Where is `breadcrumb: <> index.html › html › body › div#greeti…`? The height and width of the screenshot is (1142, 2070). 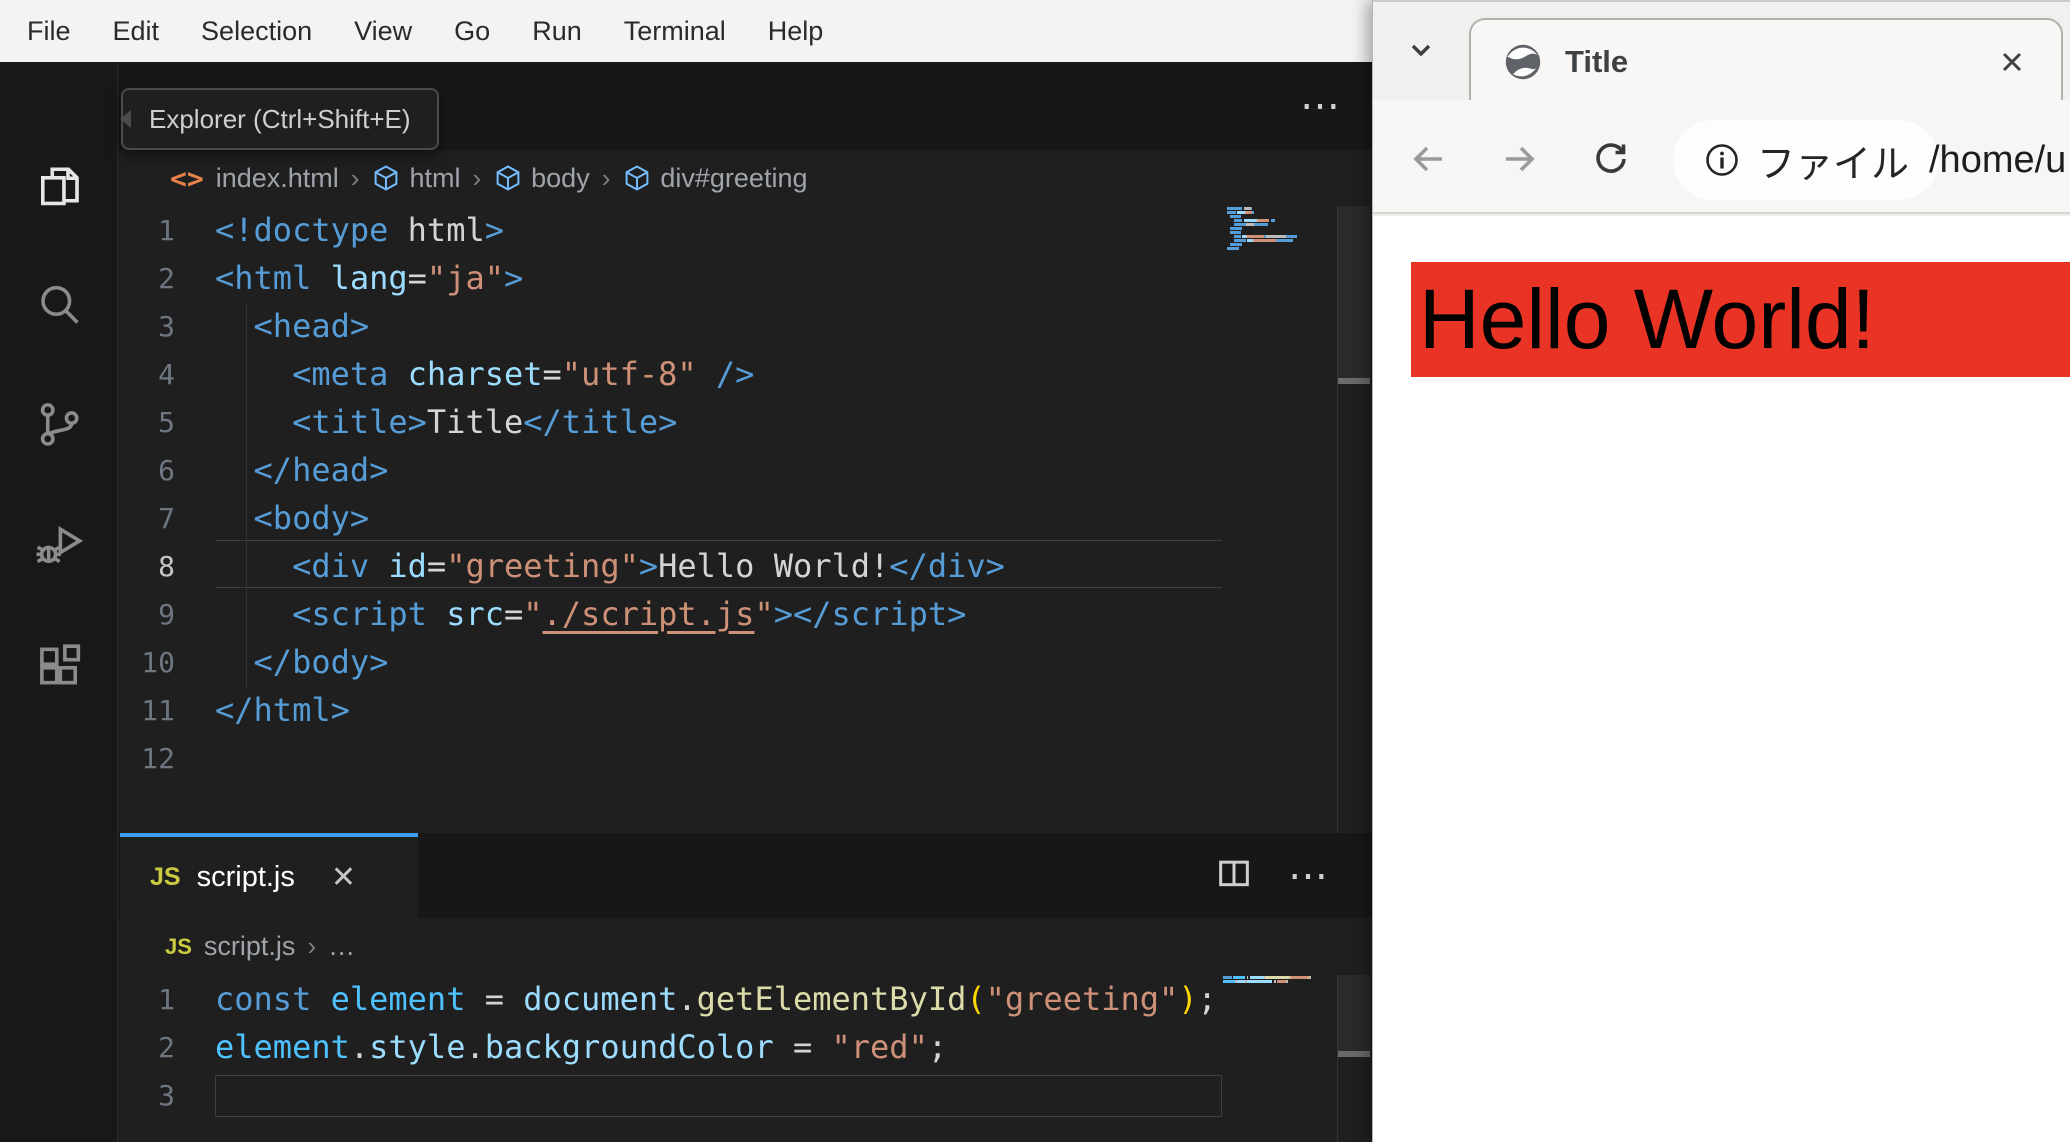 breadcrumb: <> index.html › html › body › div#greeti… is located at coordinates (745, 178).